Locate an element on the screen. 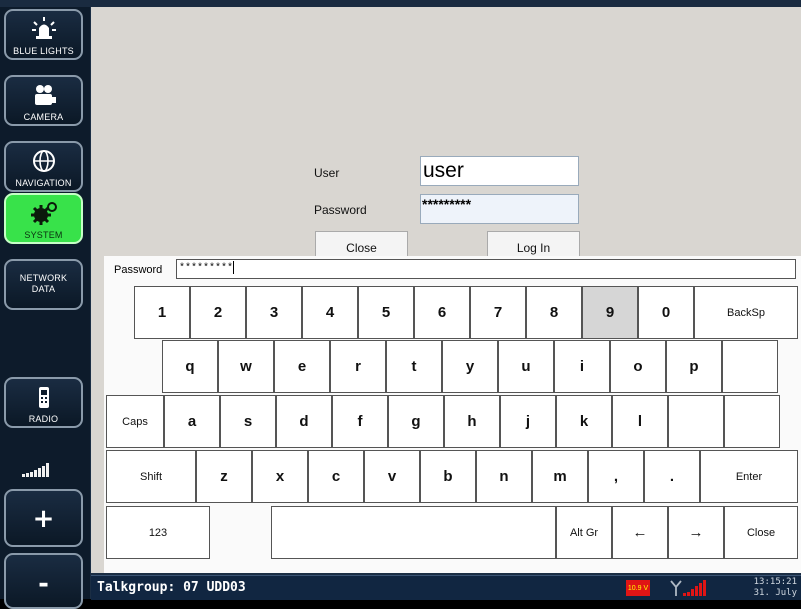  key-b: b is located at coordinates (448, 476).